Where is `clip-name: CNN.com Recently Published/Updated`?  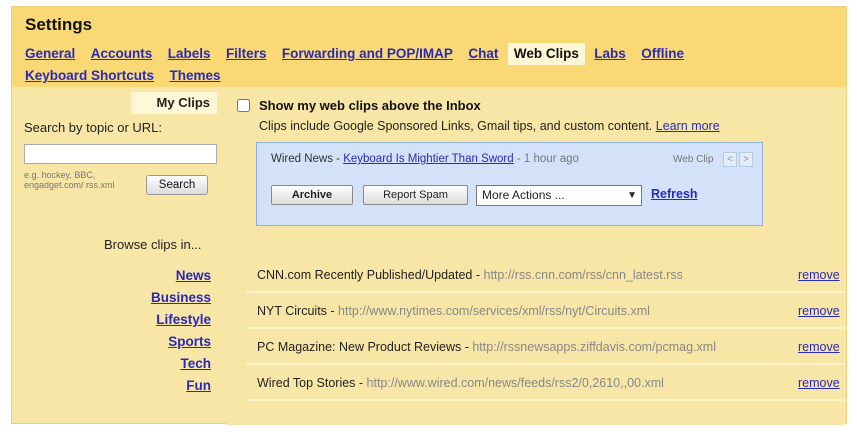
clip-name: CNN.com Recently Published/Updated is located at coordinates (365, 275).